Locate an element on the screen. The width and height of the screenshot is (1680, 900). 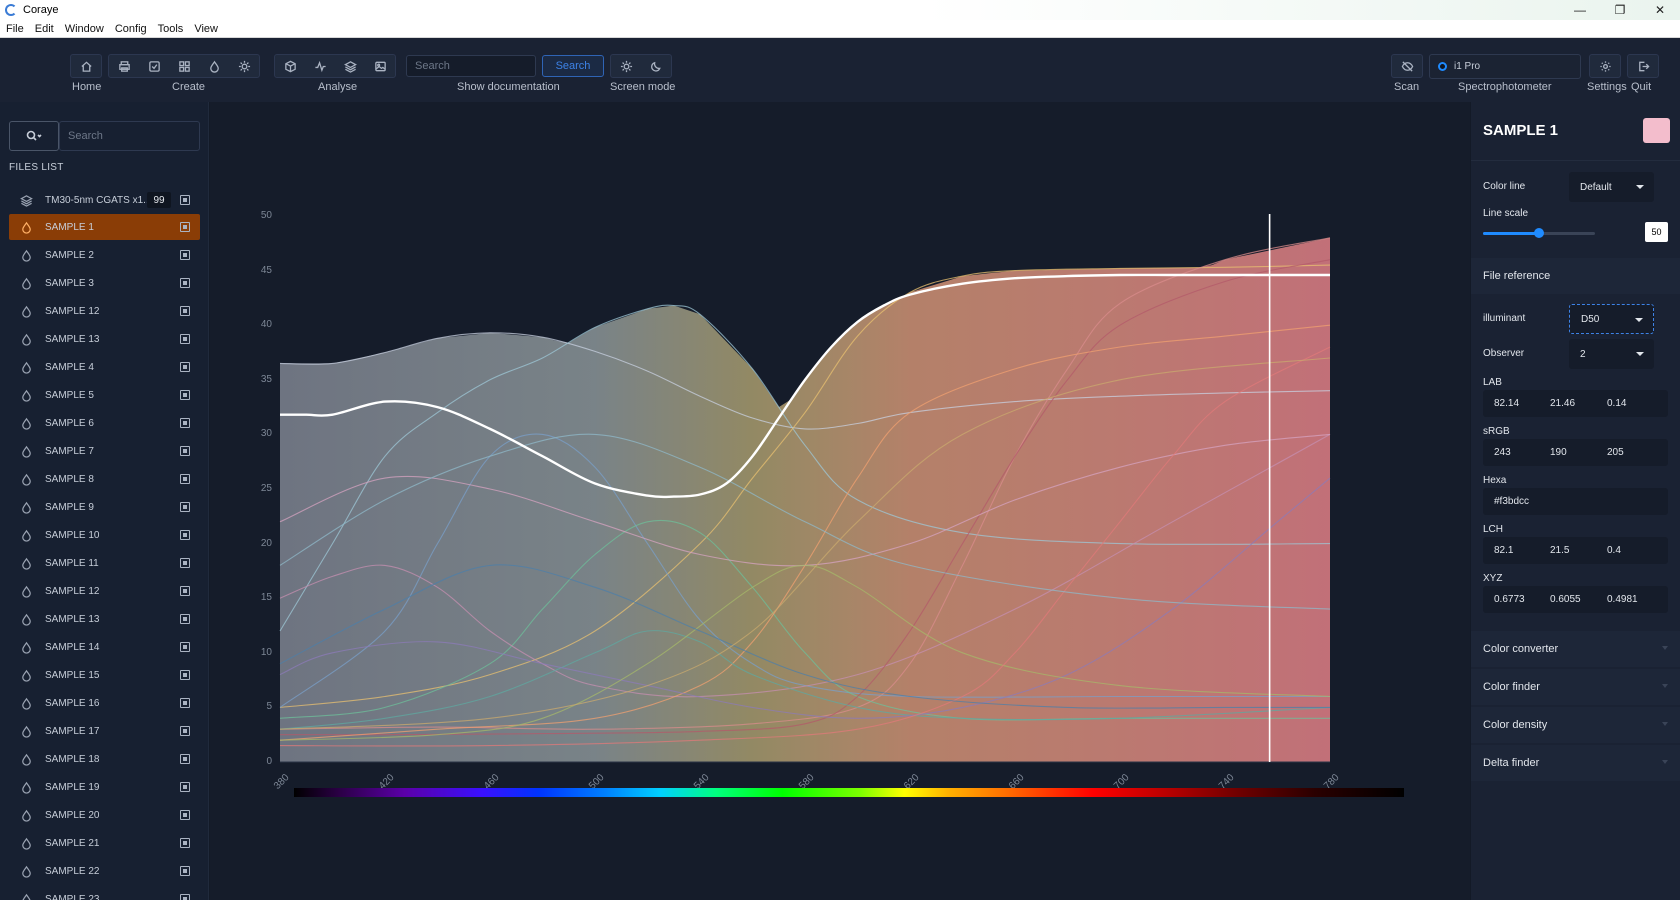
file-item: SAMPLE 2 is located at coordinates (104, 255).